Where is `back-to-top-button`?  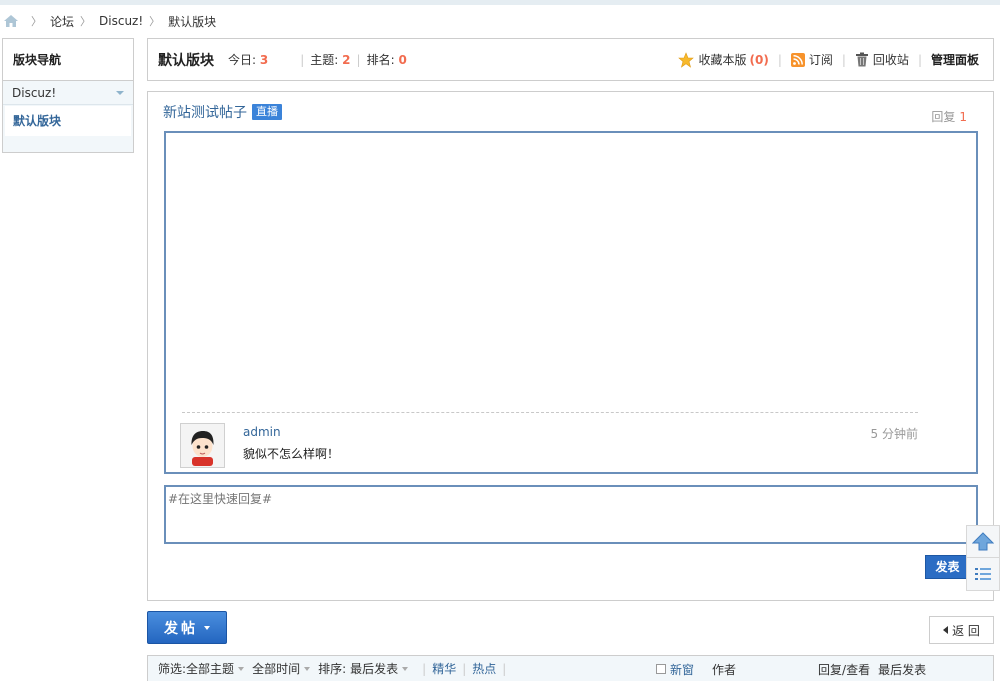
back-to-top-button is located at coordinates (983, 542).